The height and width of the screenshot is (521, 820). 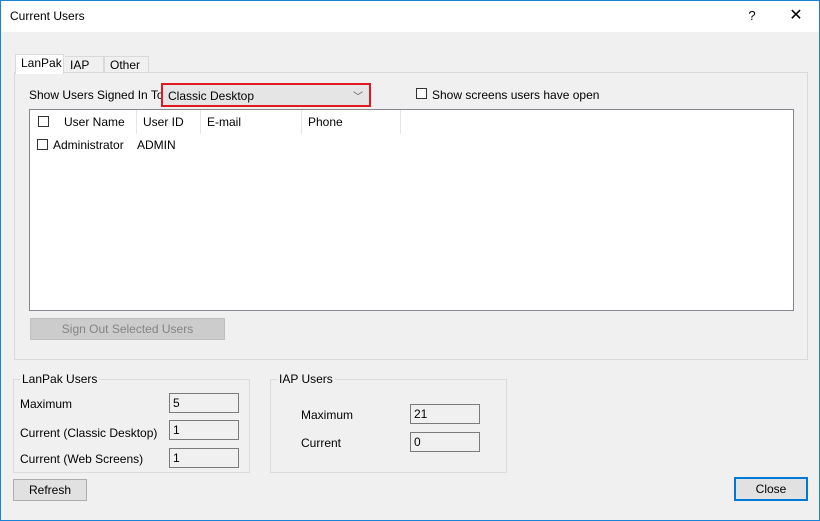 I want to click on close-window-icon: ✕, so click(x=796, y=16).